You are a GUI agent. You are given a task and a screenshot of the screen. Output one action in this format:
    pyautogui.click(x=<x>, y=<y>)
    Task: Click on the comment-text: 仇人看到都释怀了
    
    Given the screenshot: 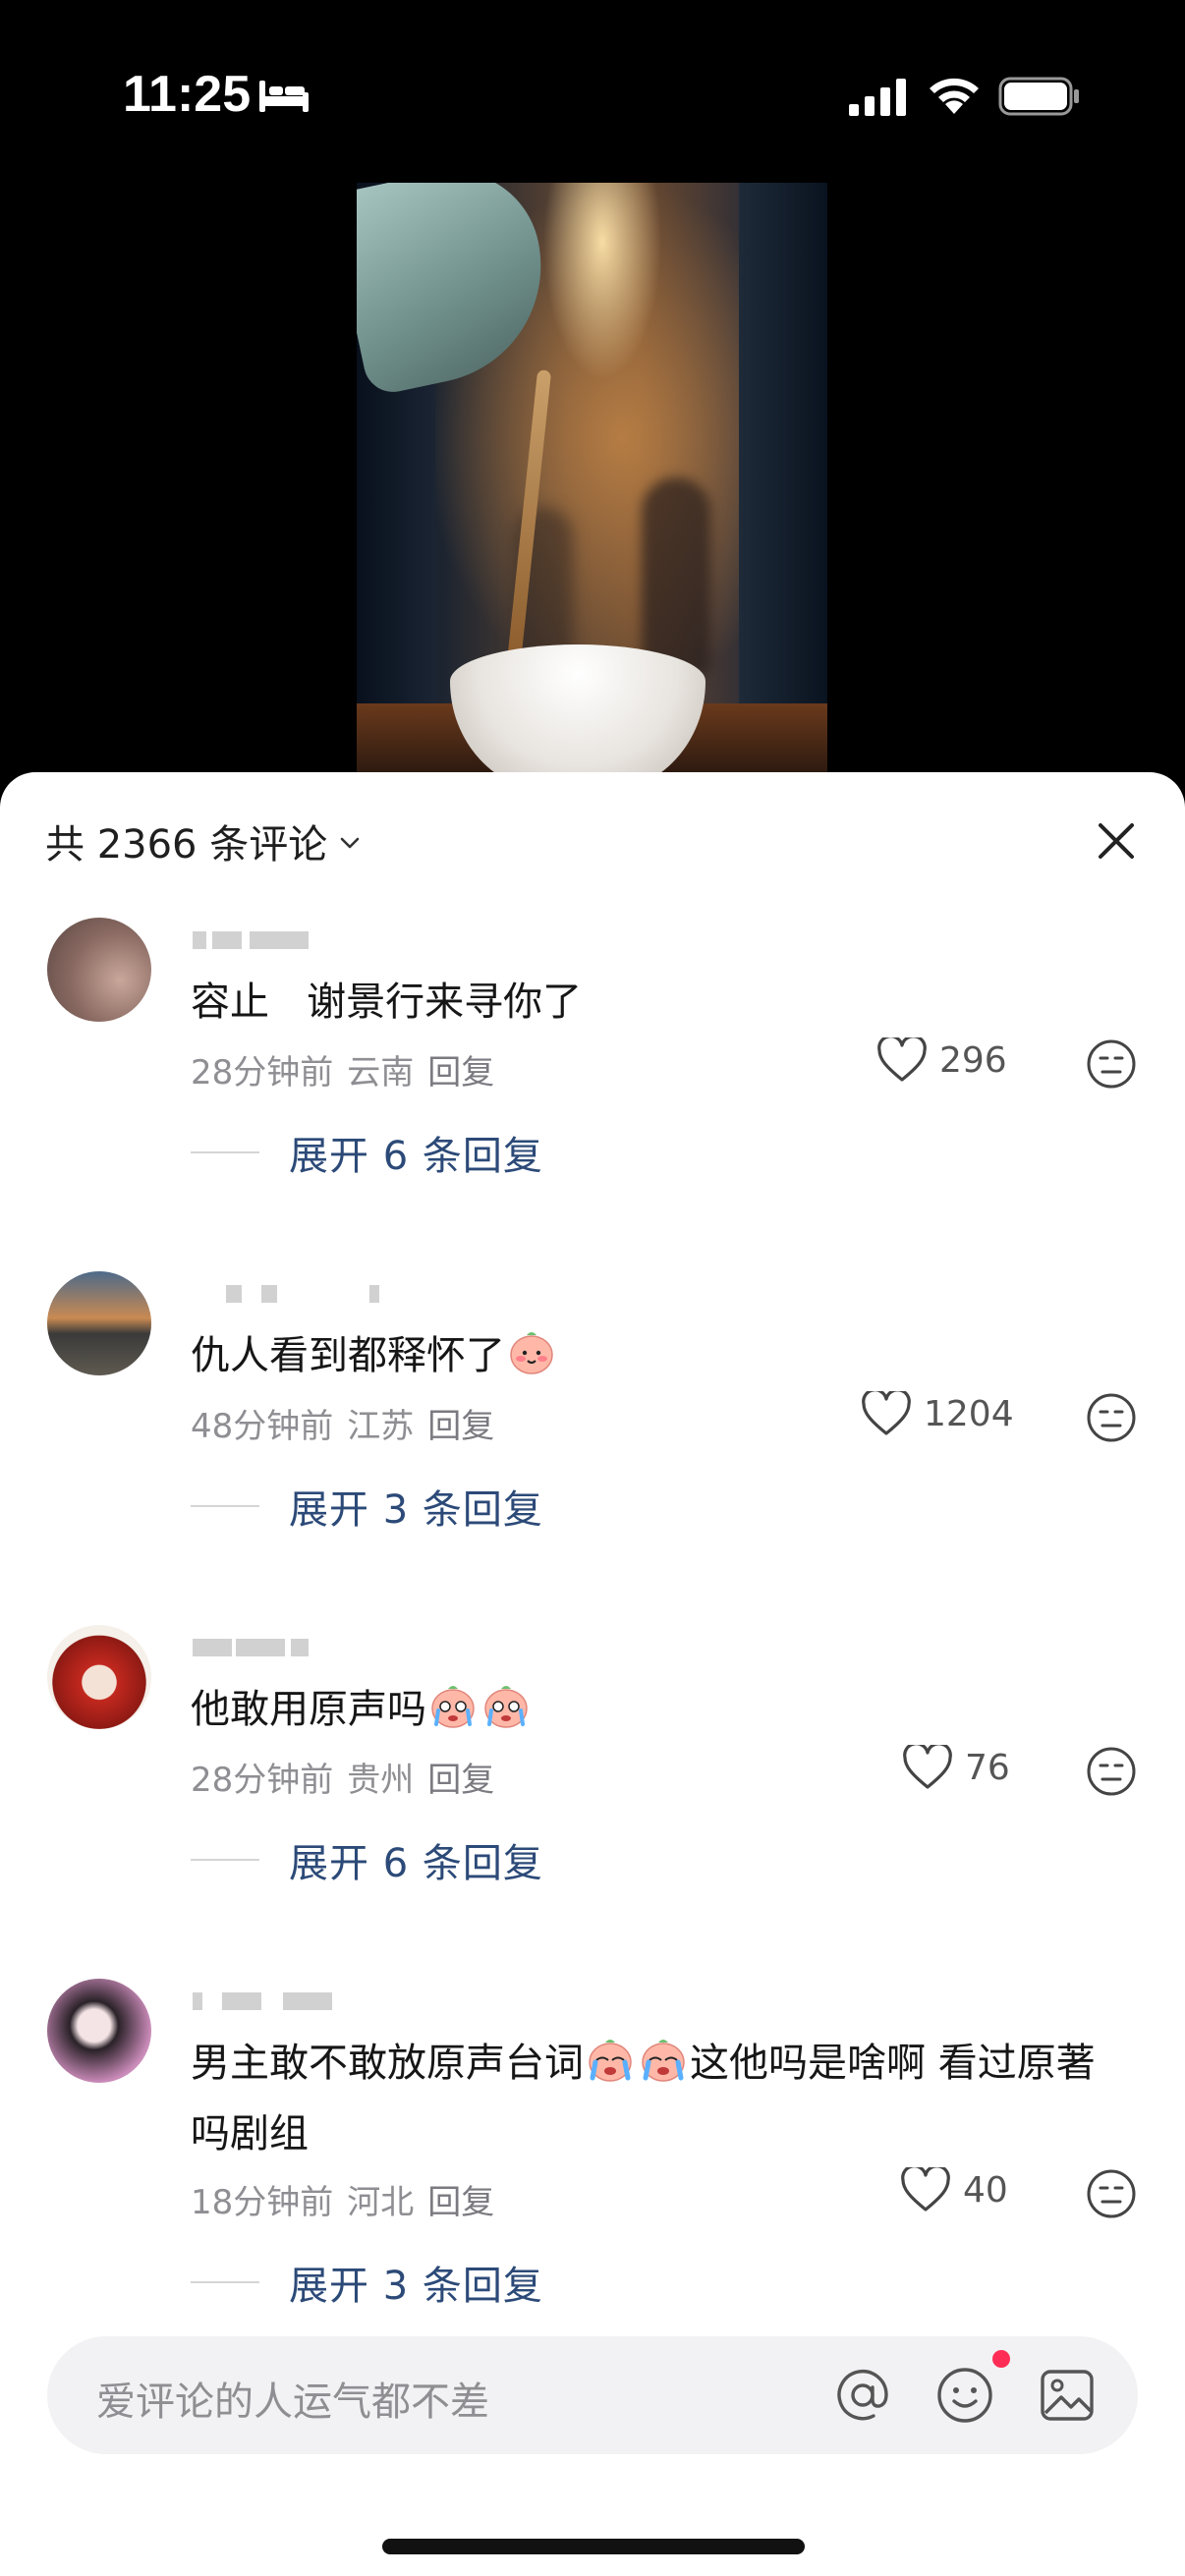 What is the action you would take?
    pyautogui.click(x=662, y=1355)
    